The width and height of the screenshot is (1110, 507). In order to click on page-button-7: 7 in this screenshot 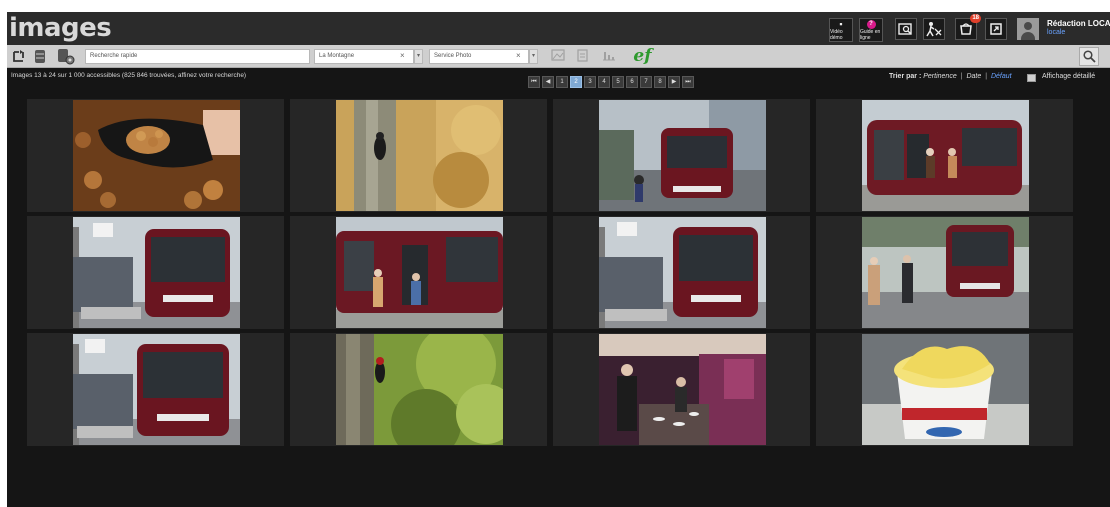, I will do `click(646, 82)`.